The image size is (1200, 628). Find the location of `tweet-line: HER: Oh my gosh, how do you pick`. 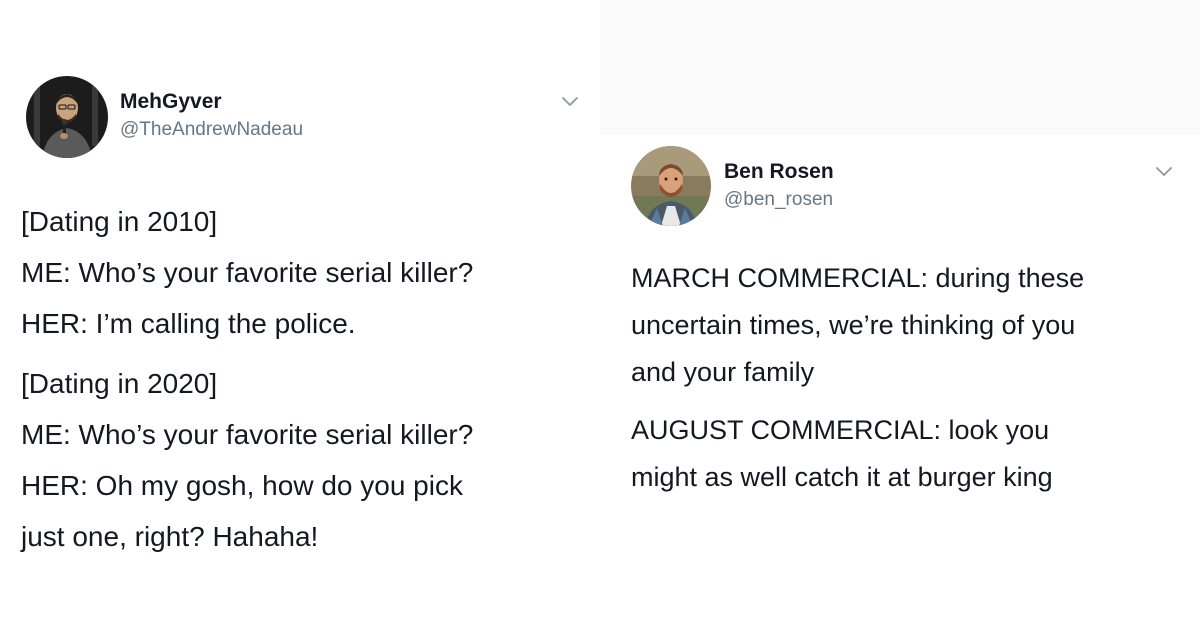

tweet-line: HER: Oh my gosh, how do you pick is located at coordinates (242, 485).